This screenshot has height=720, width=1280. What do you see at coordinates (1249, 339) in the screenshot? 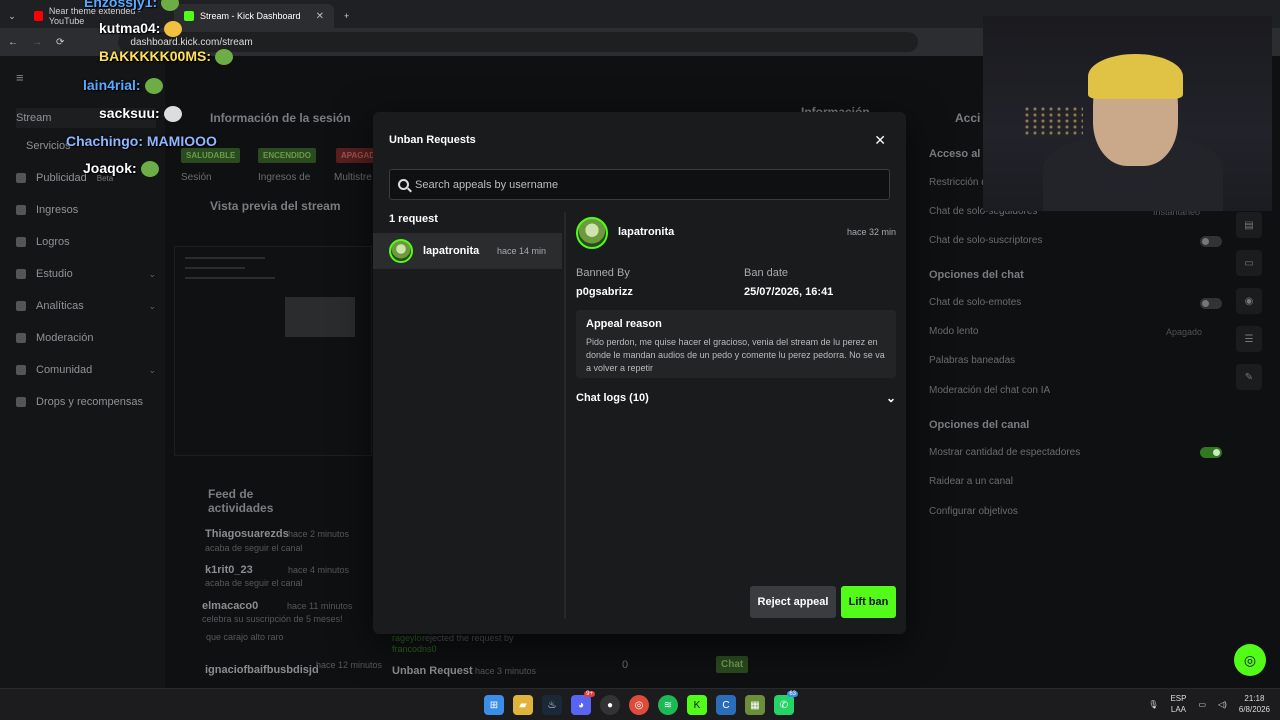
I see `list-icon: ☰` at bounding box center [1249, 339].